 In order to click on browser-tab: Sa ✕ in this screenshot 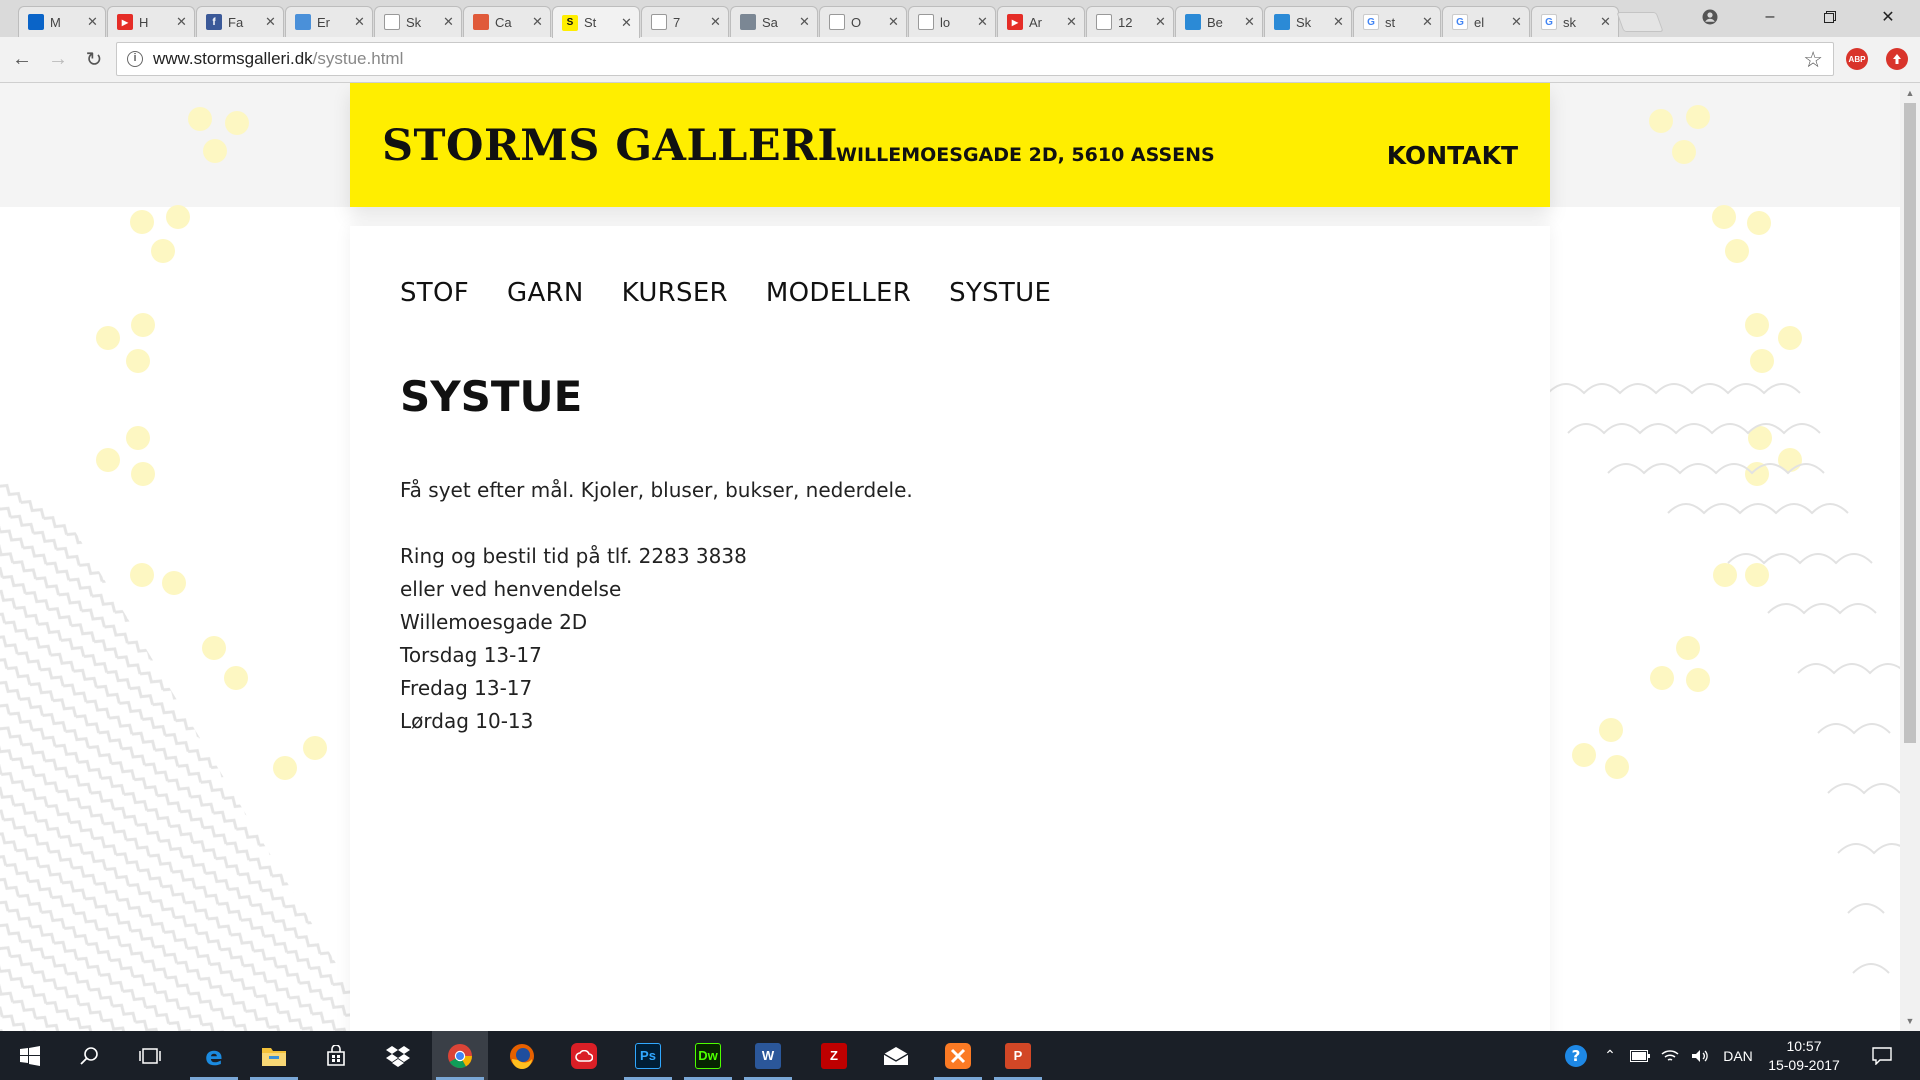, I will do `click(774, 21)`.